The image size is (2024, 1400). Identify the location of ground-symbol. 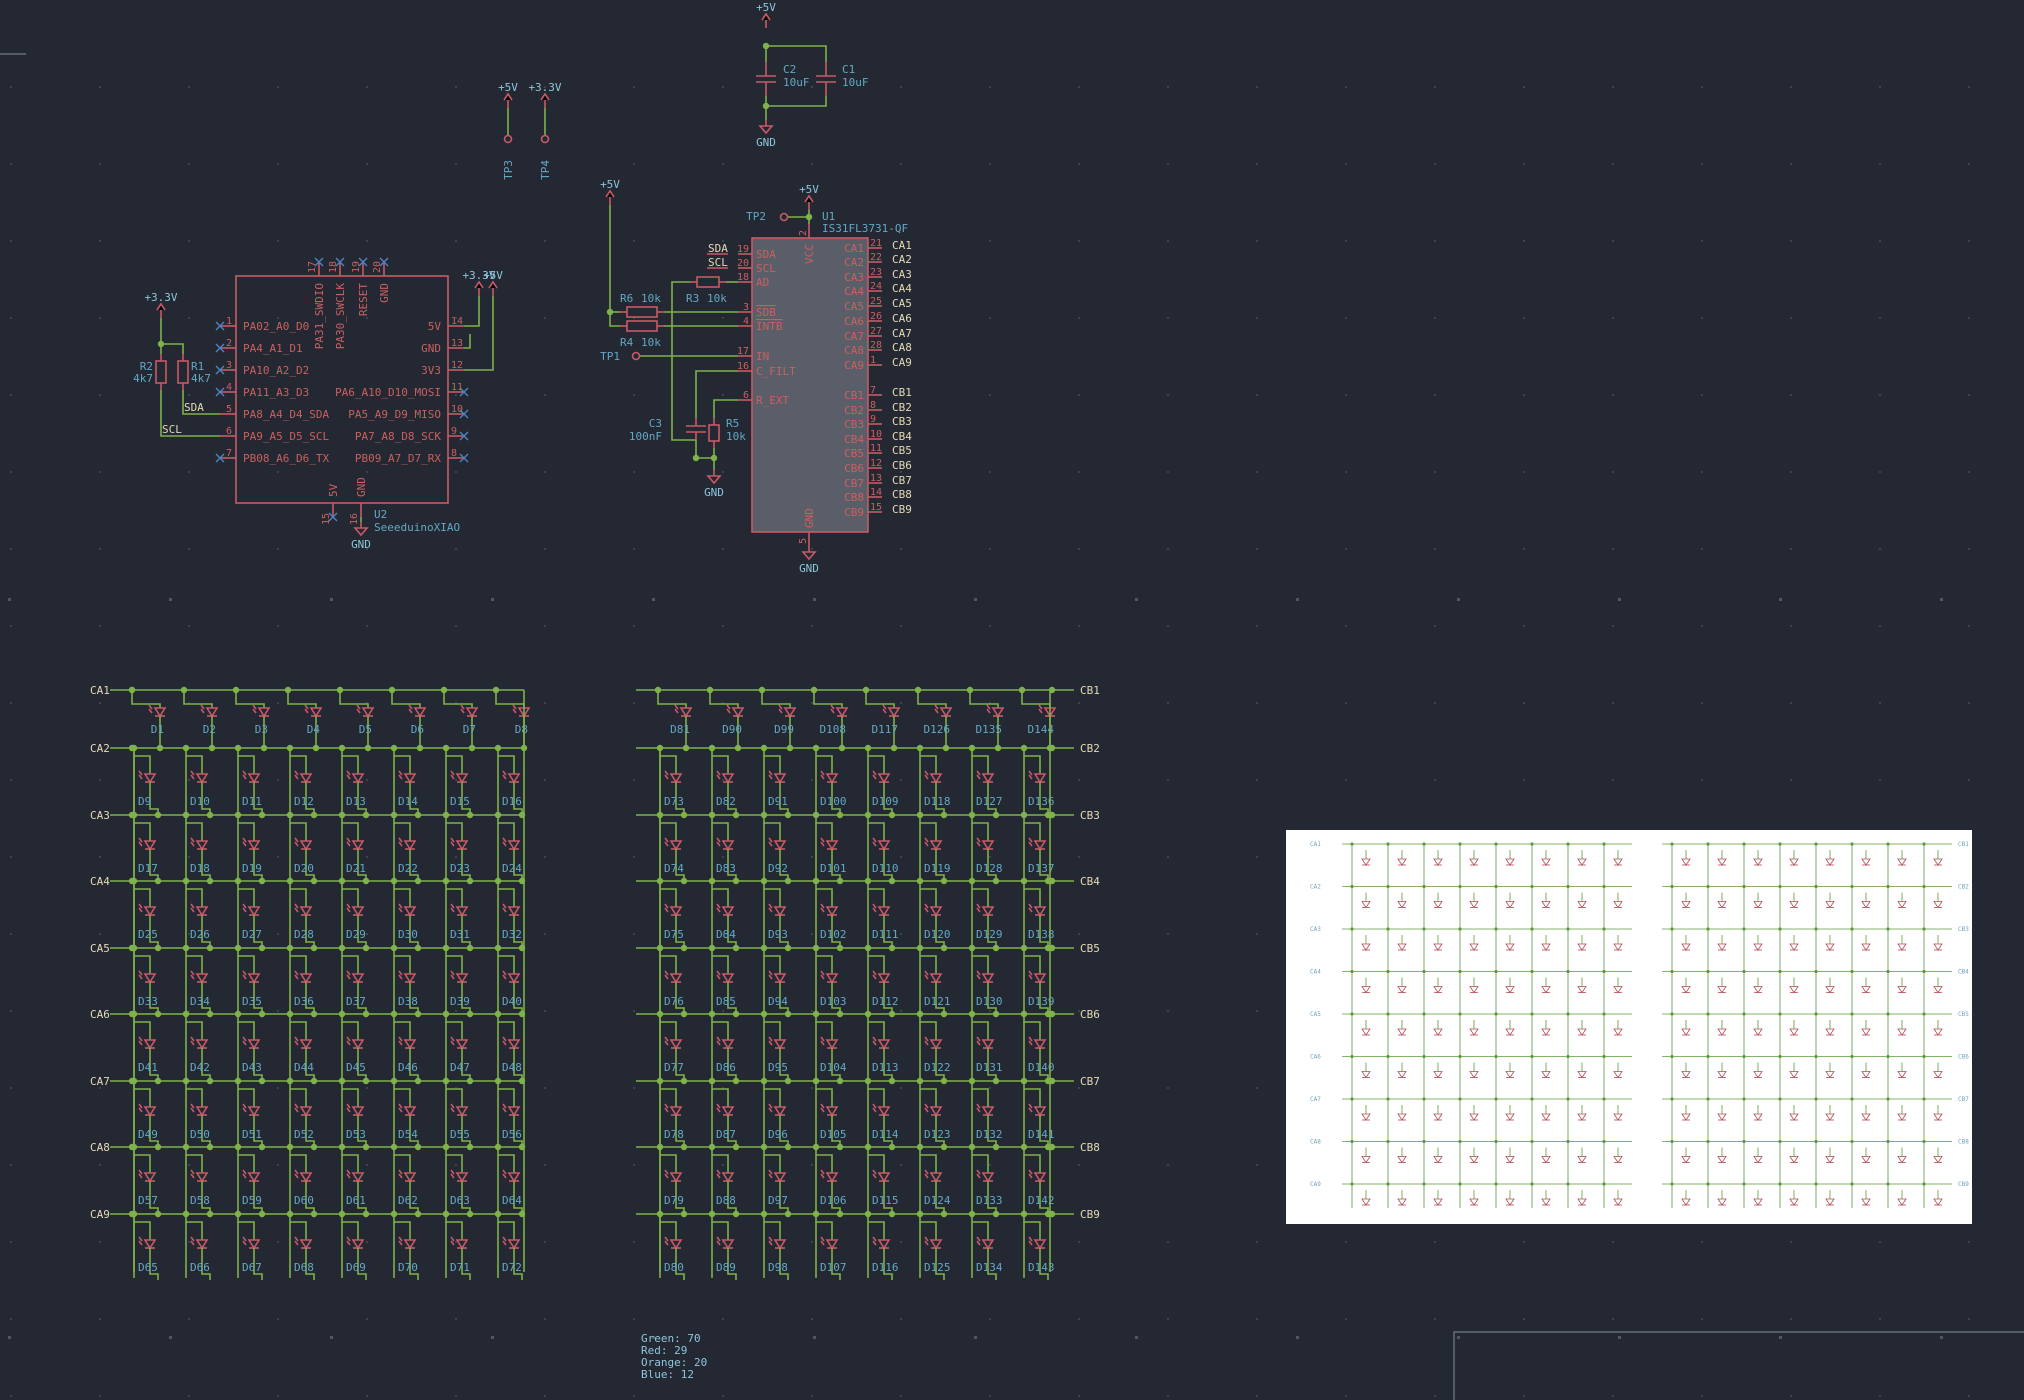
(714, 480).